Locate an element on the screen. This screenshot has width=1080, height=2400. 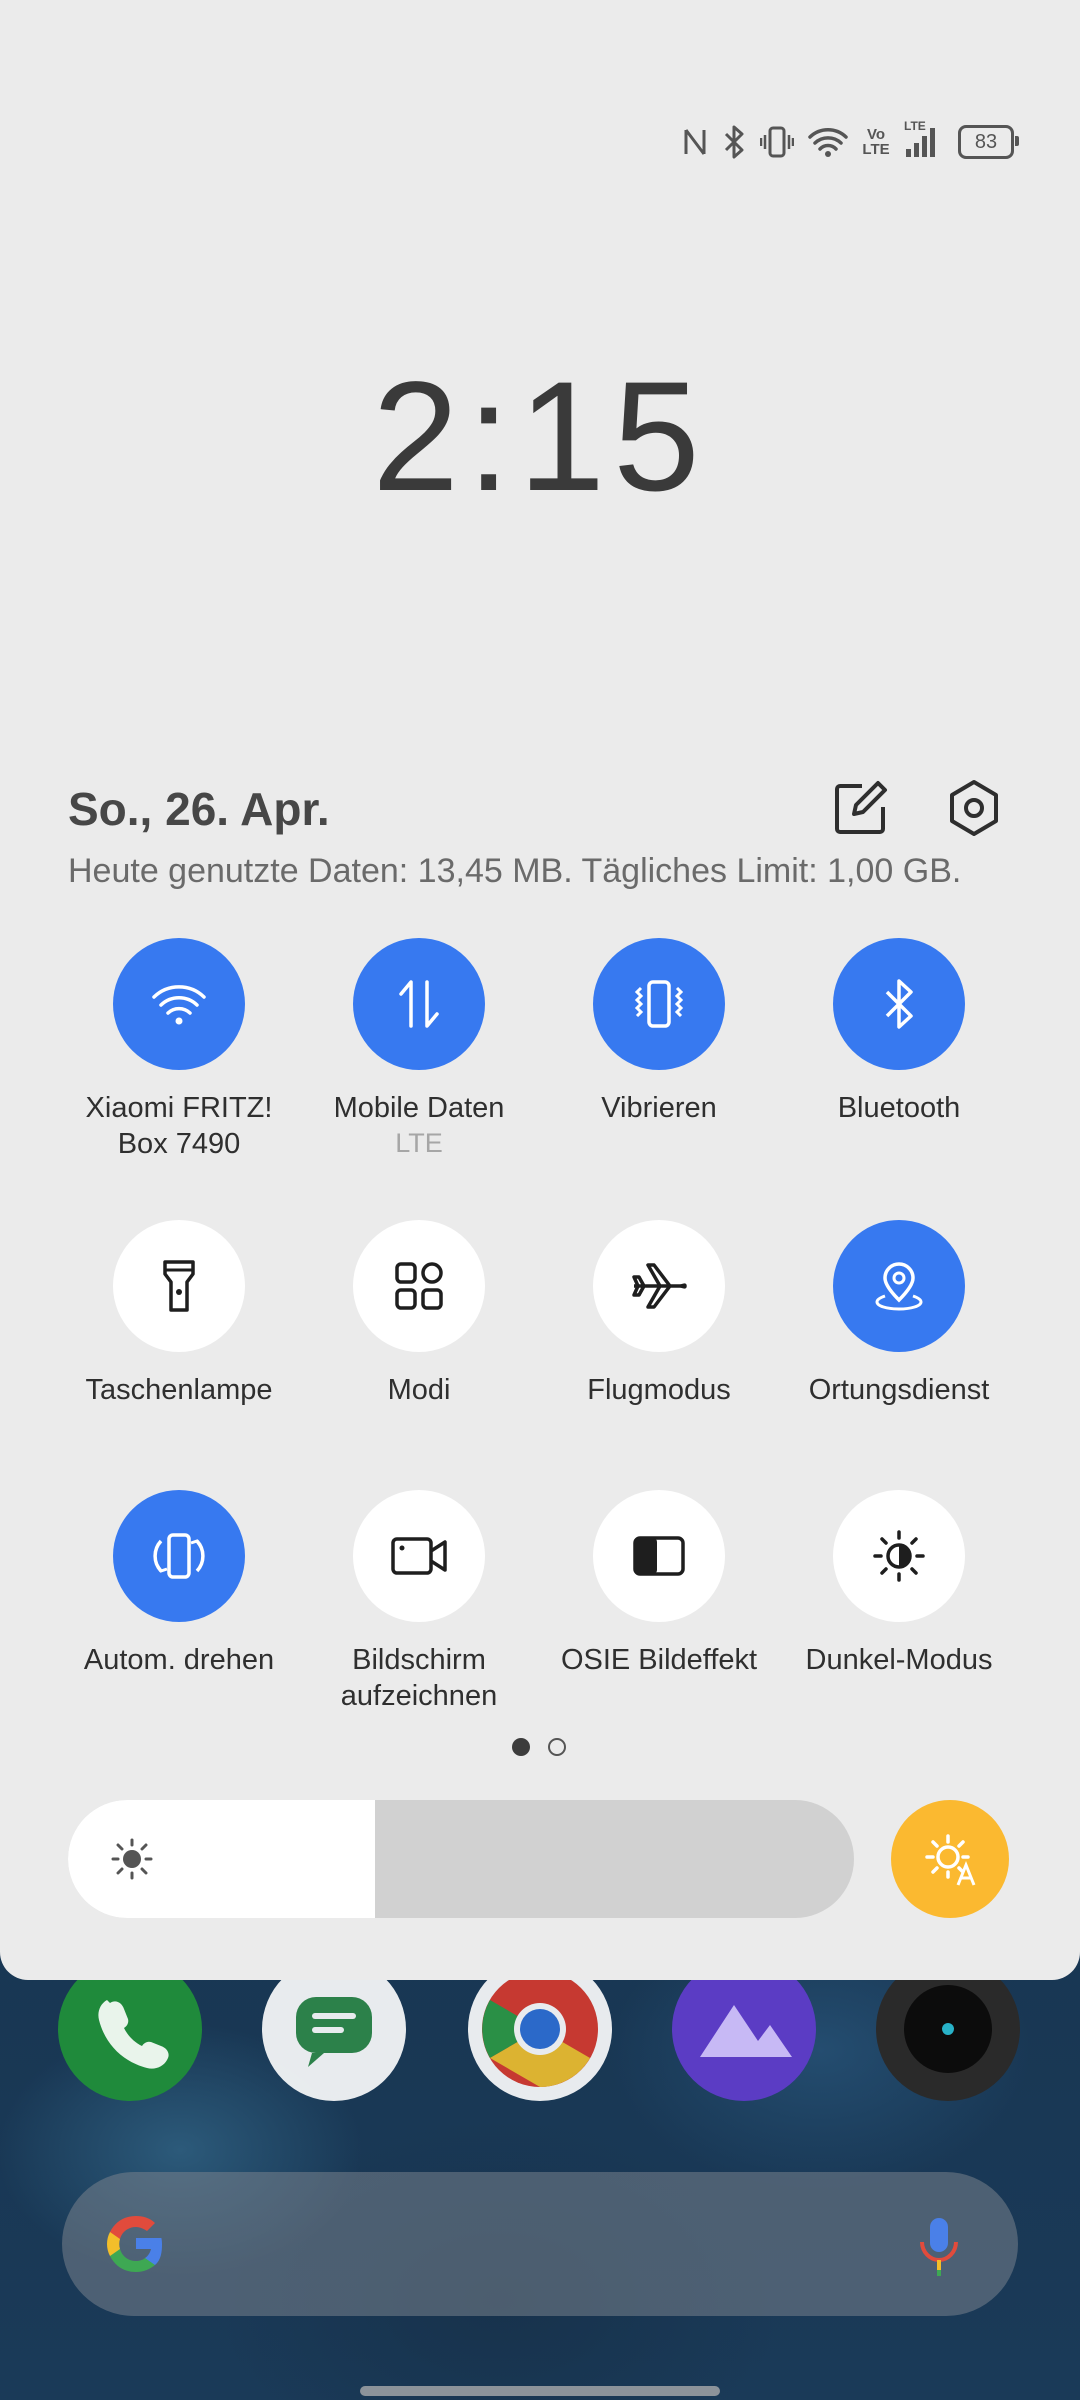
nfc-icon is located at coordinates (695, 142).